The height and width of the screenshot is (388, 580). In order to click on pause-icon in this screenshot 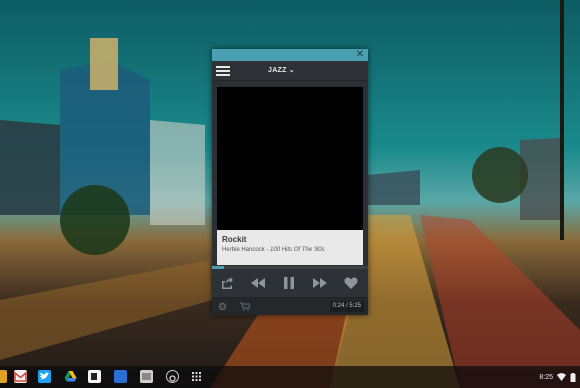, I will do `click(289, 283)`.